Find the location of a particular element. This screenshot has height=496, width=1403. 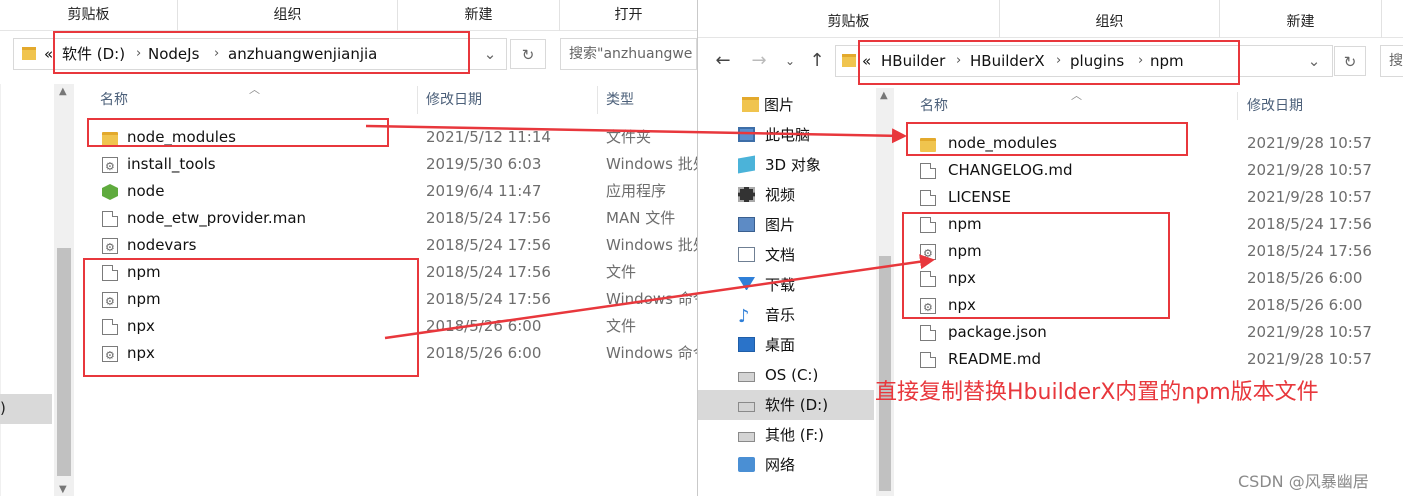

arrow-node-modules is located at coordinates (636, 134).